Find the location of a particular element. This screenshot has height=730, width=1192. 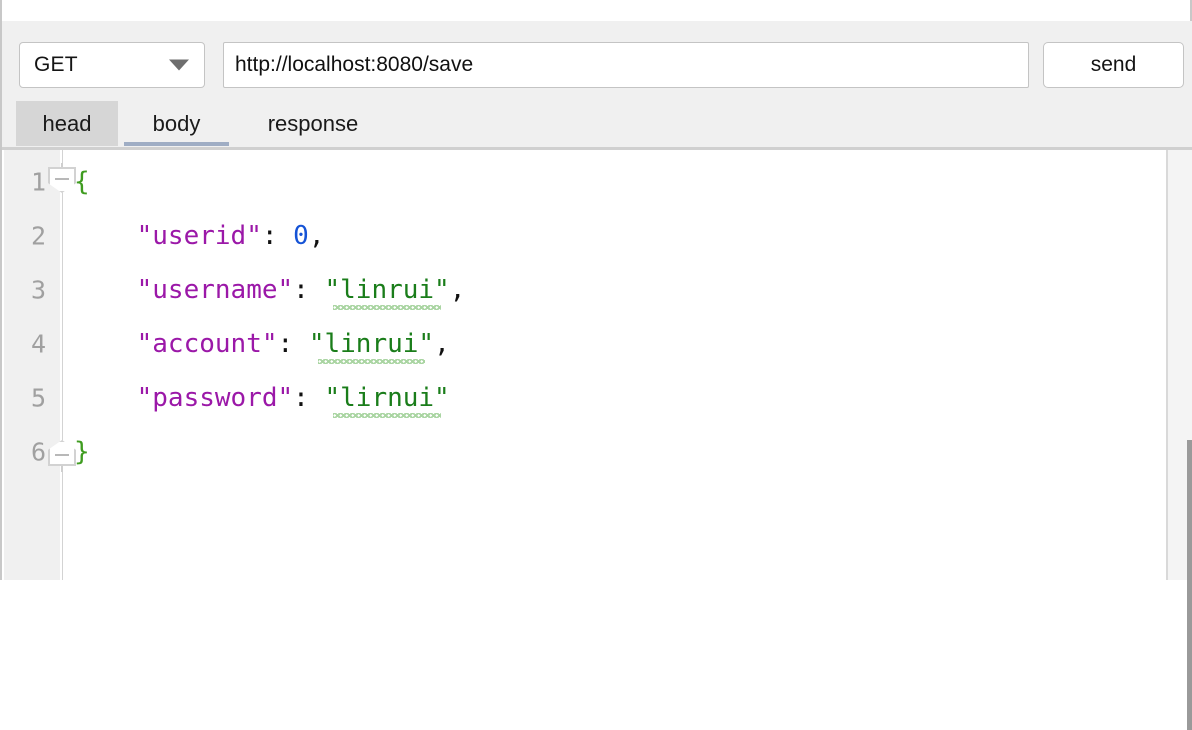

editor-line: 5 "password": "lirnui" is located at coordinates (597, 398).